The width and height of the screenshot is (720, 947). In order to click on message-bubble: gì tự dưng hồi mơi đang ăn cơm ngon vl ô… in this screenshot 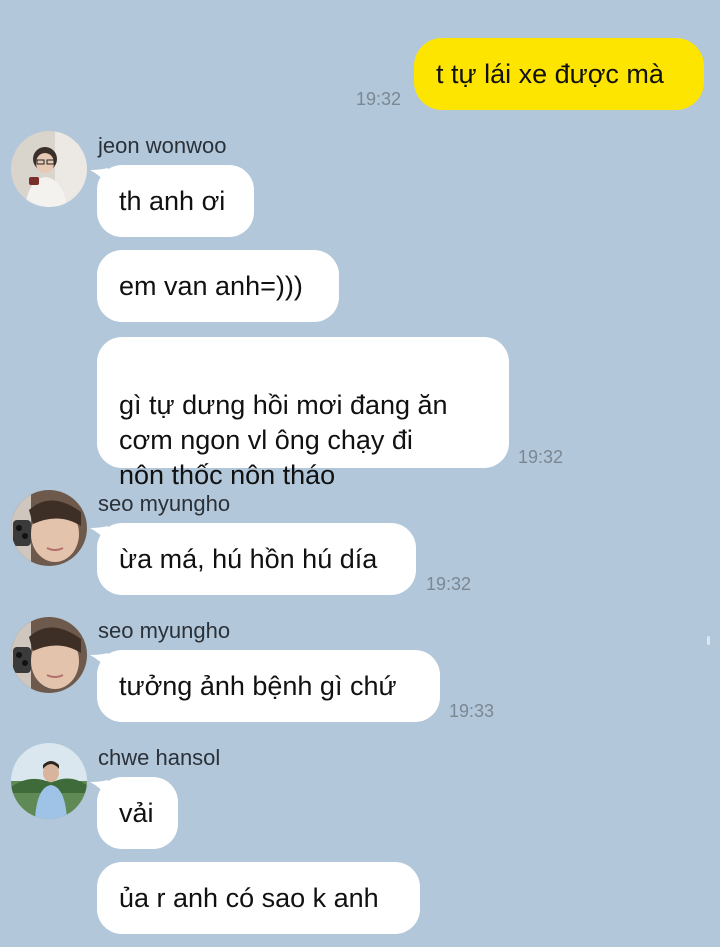, I will do `click(303, 413)`.